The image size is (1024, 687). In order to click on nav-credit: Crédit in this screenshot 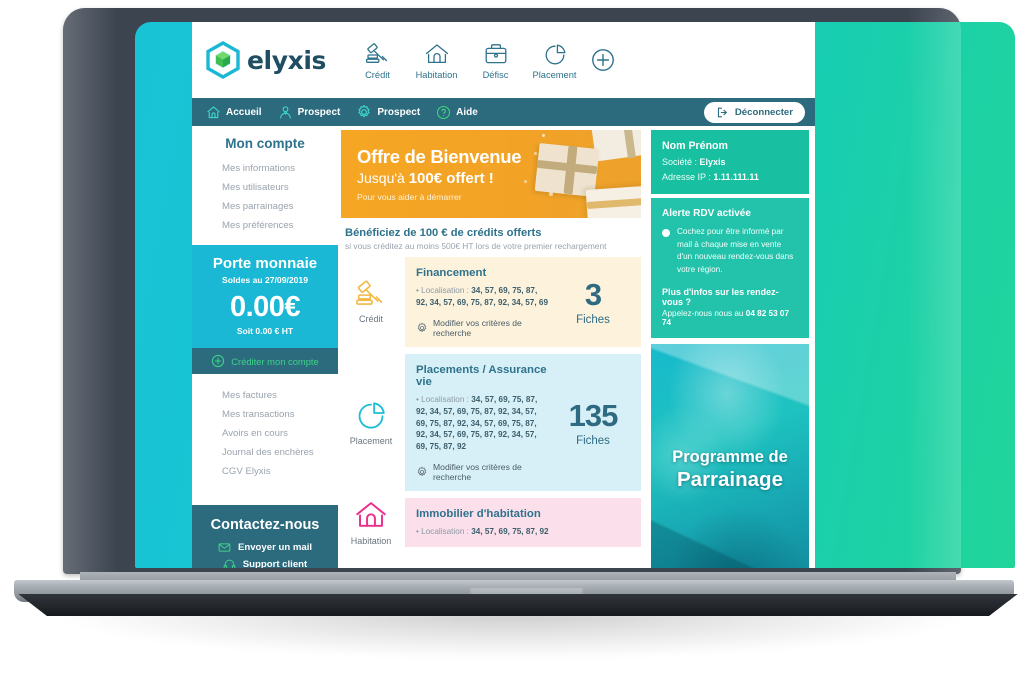, I will do `click(377, 60)`.